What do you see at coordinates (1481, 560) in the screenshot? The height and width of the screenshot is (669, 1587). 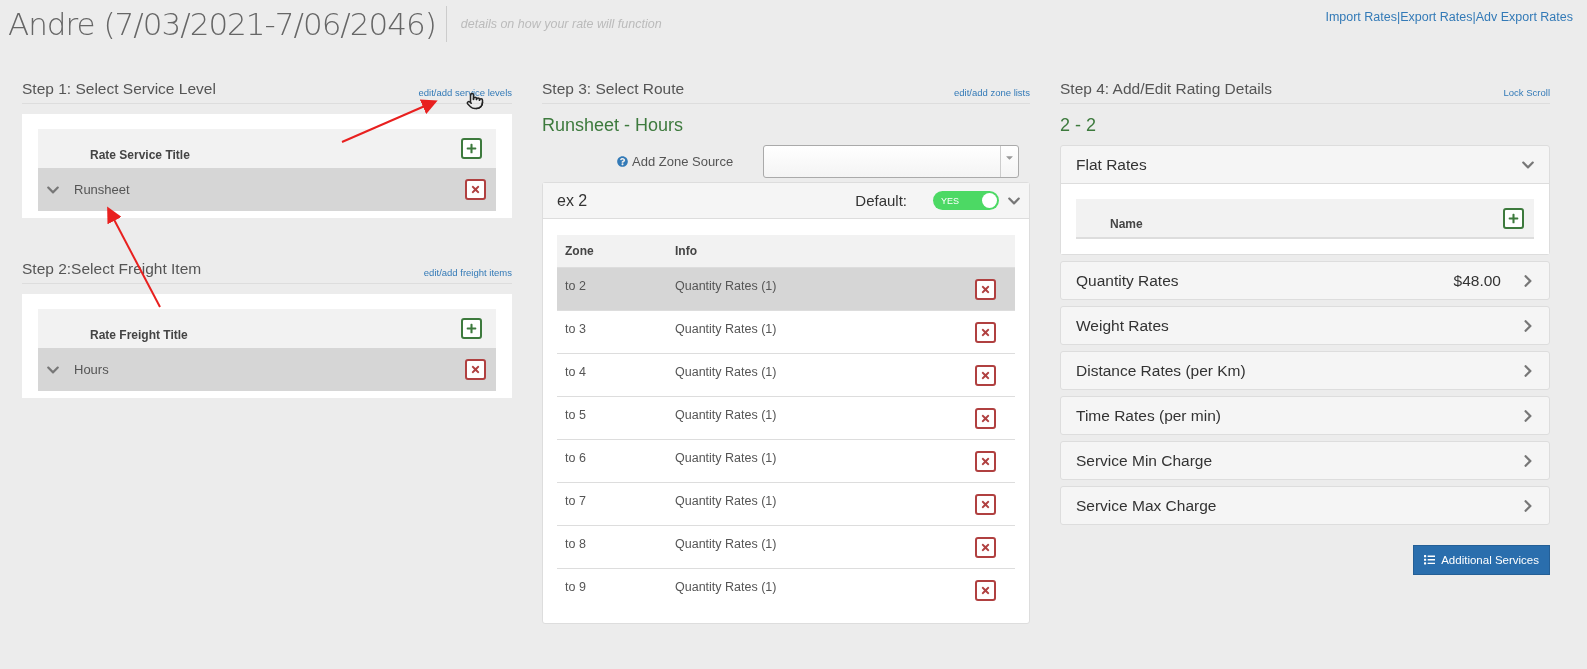 I see `additional-services-button: Additional Services` at bounding box center [1481, 560].